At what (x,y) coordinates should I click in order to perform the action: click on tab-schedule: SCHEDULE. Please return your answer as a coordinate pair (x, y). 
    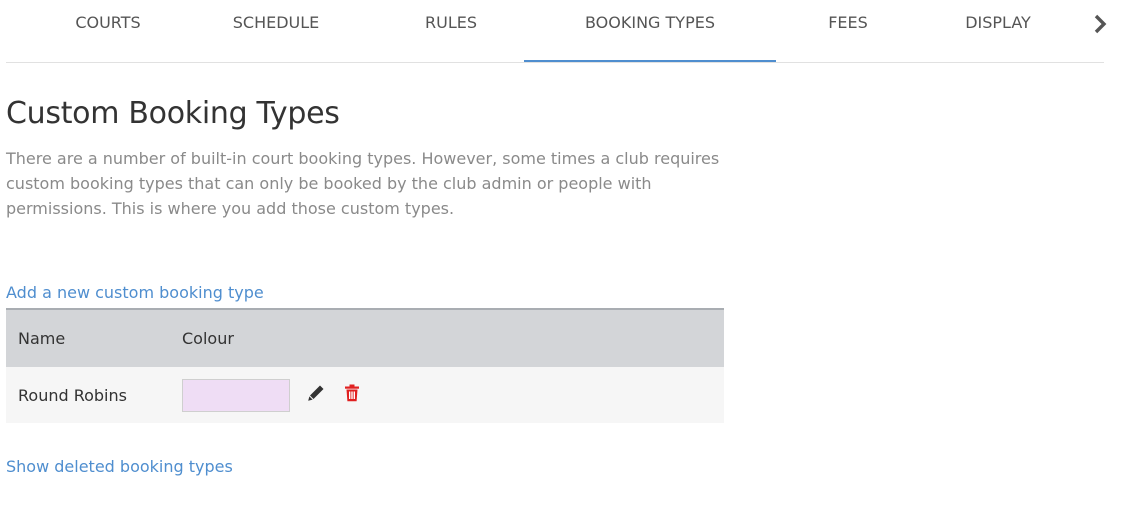
    Looking at the image, I should click on (276, 31).